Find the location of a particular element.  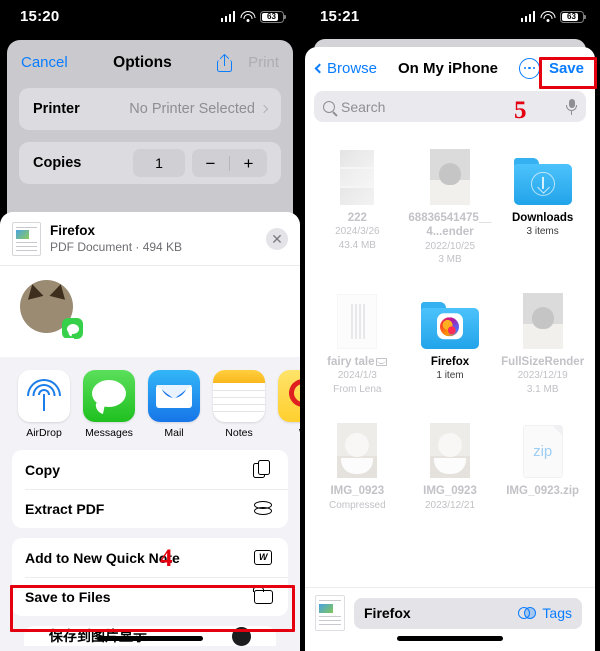

filename-input: Firefox Tags is located at coordinates (468, 613).